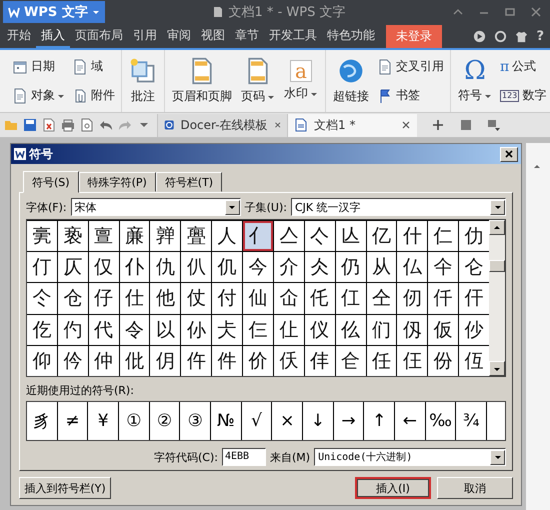 The image size is (550, 510). What do you see at coordinates (319, 298) in the screenshot?
I see `symbol-cell: 仛` at bounding box center [319, 298].